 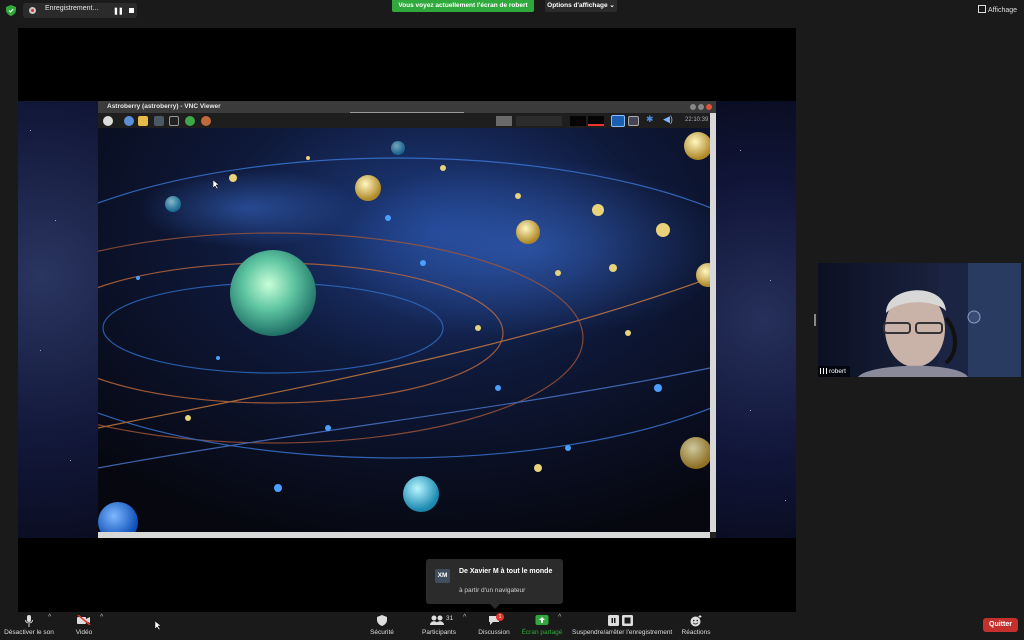 I want to click on vnc-vertical-scrollbar, so click(x=713, y=322).